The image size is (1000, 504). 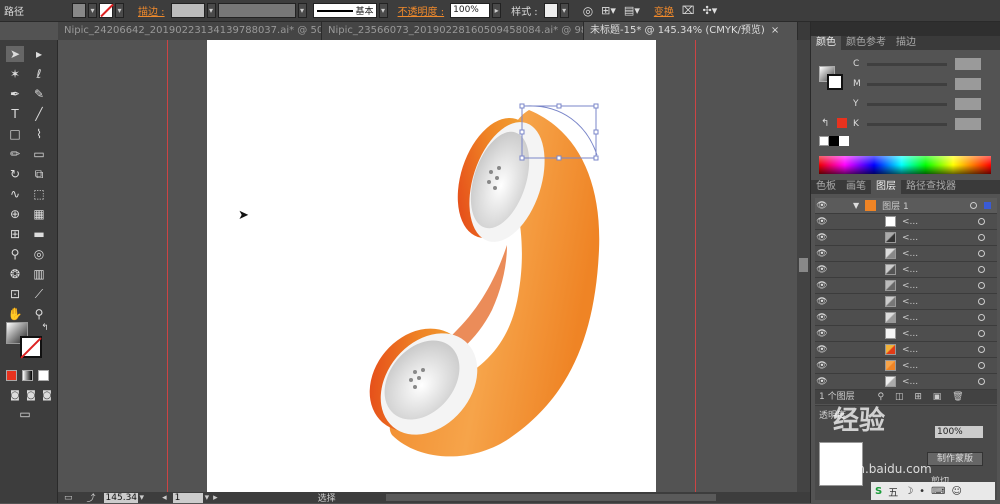 What do you see at coordinates (775, 30) in the screenshot?
I see `close-icon: ×` at bounding box center [775, 30].